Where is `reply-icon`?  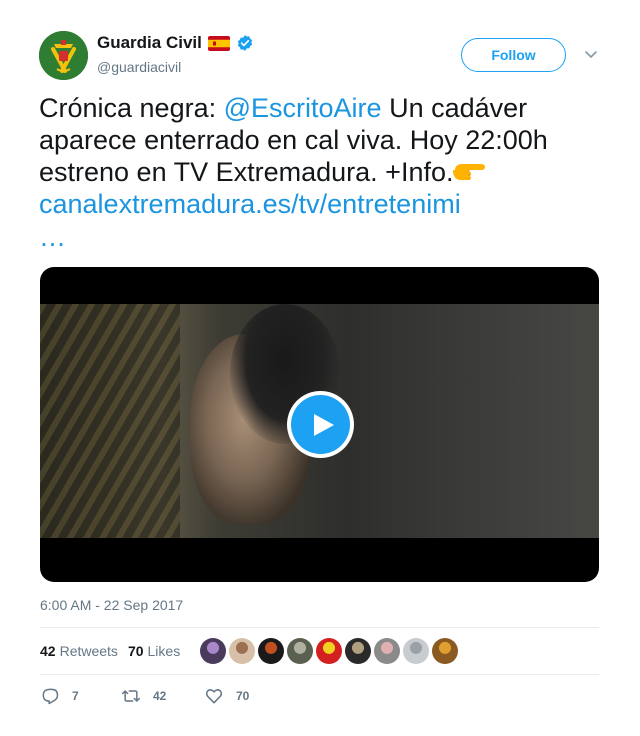
reply-icon is located at coordinates (50, 696).